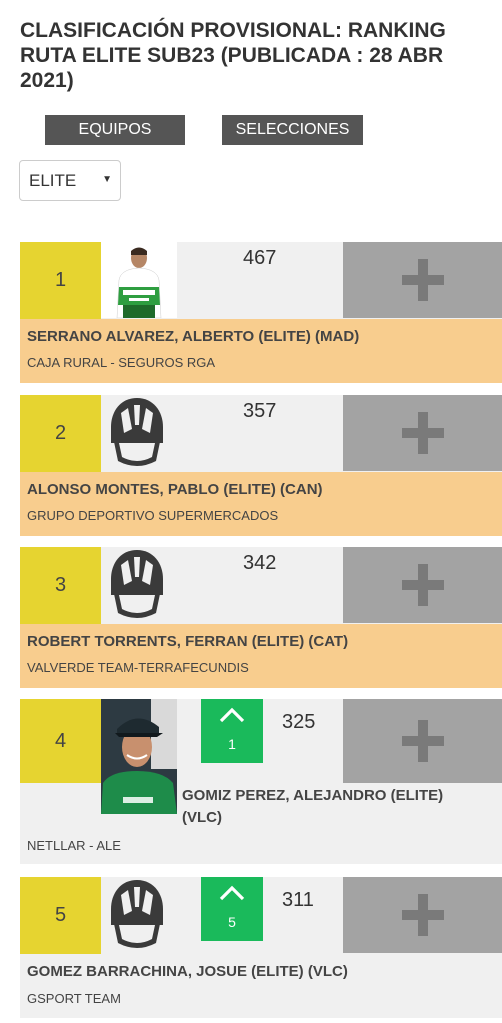 The width and height of the screenshot is (502, 1023). Describe the element at coordinates (232, 744) in the screenshot. I see `rank-change-value: 1` at that location.